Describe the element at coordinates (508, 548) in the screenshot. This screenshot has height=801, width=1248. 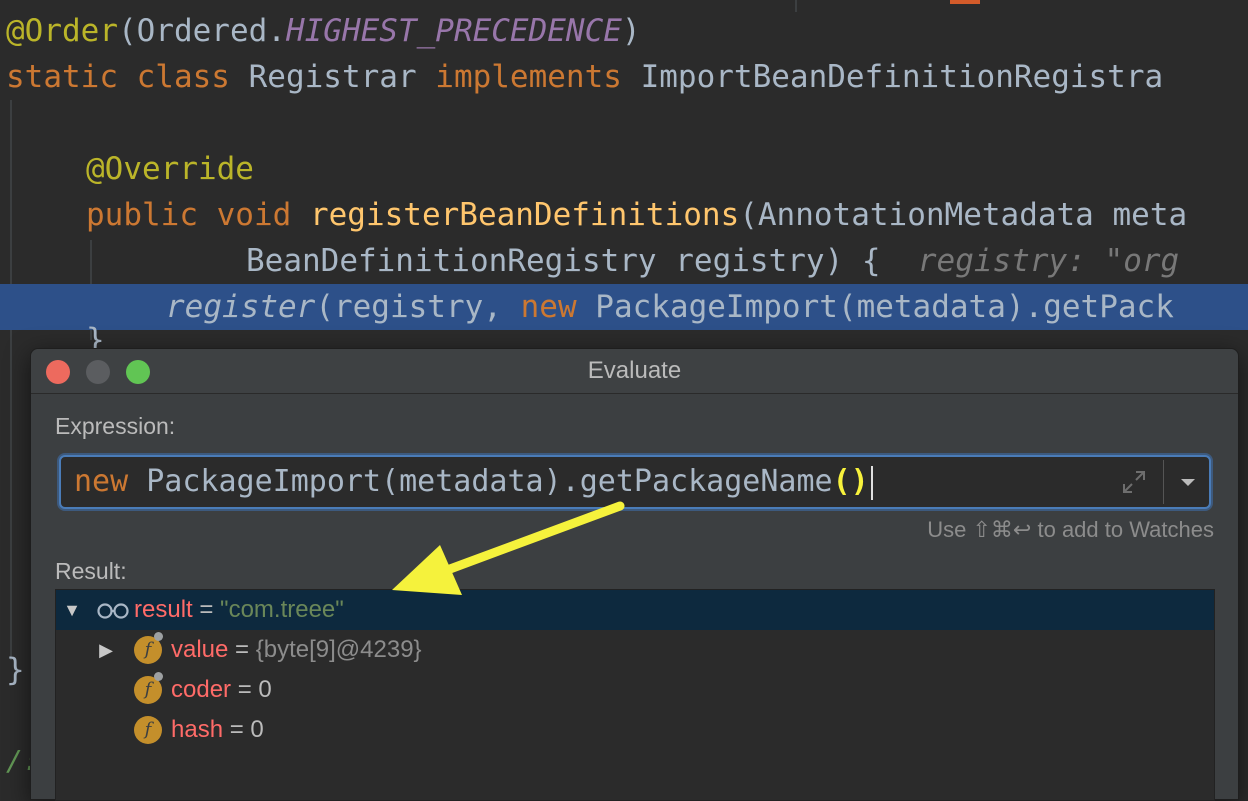
I see `annotation-arrow-icon` at that location.